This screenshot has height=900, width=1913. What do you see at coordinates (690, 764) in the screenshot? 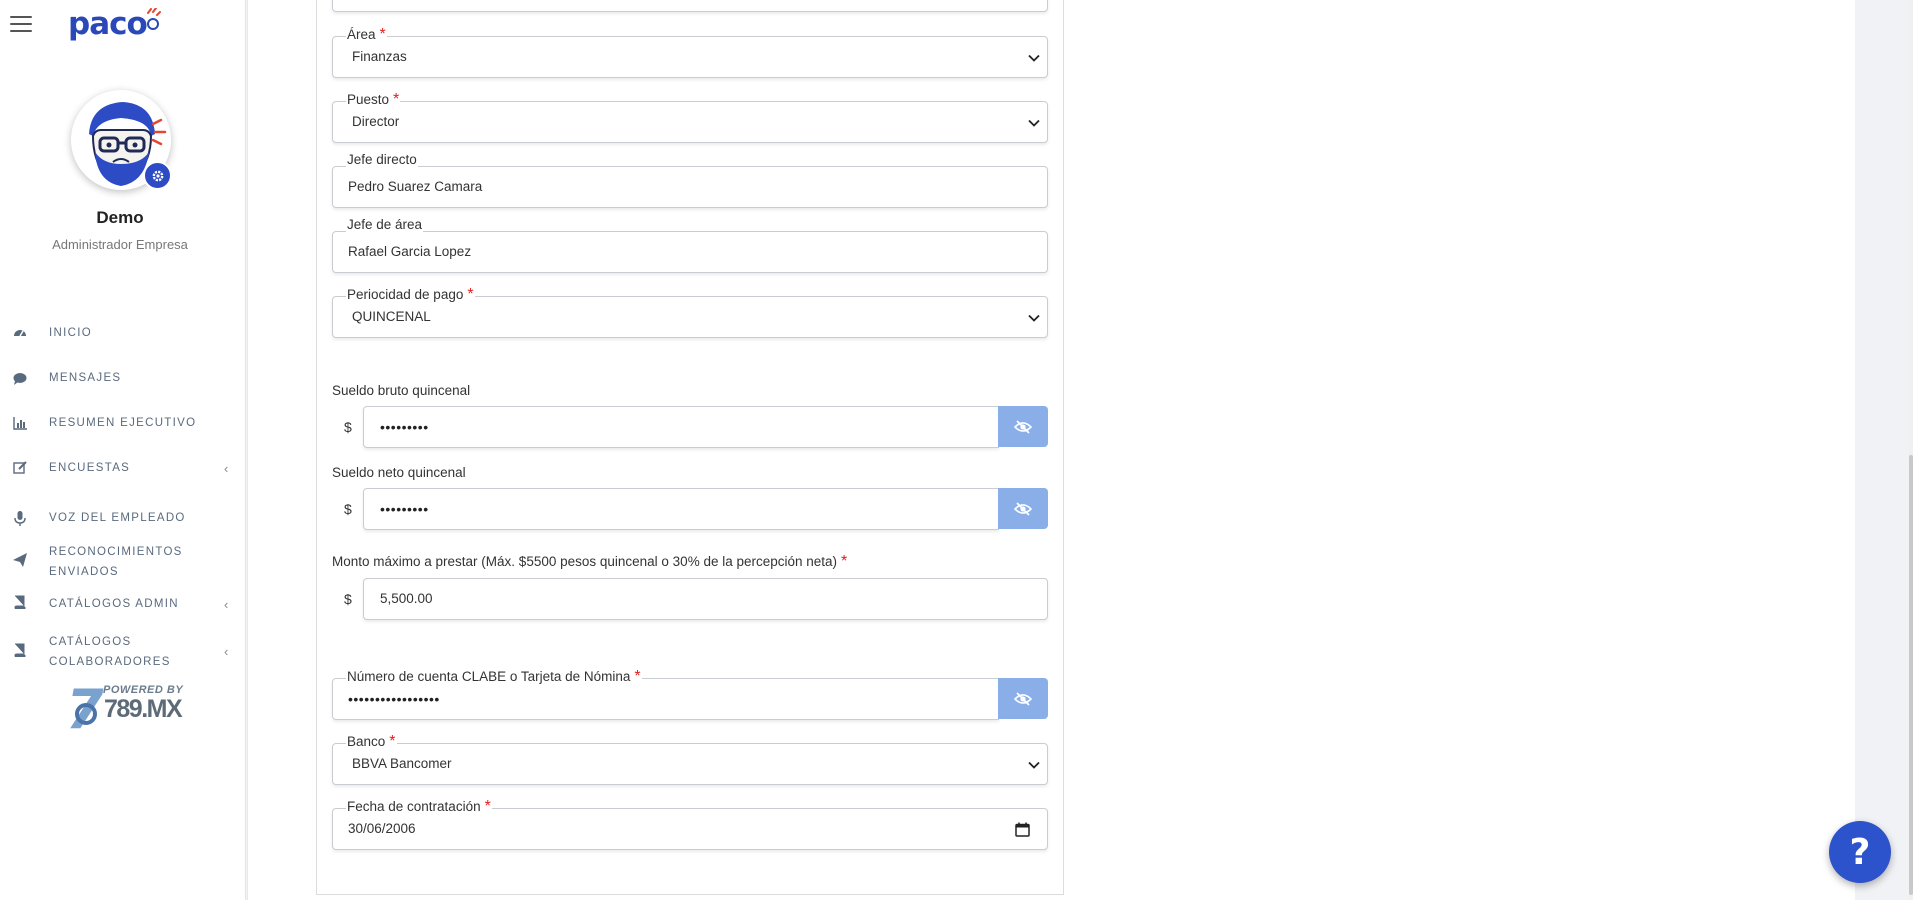
I see `banco-select: BBVA Bancomer` at bounding box center [690, 764].